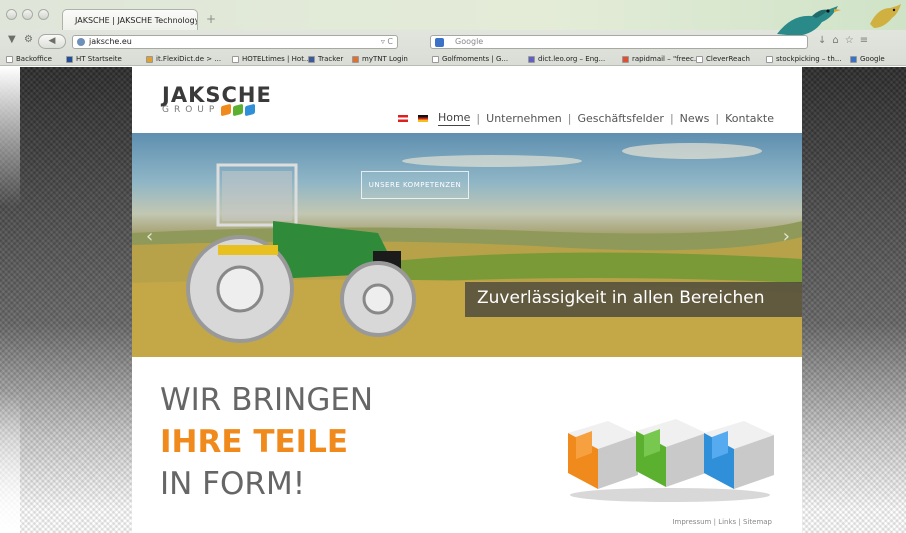 This screenshot has width=906, height=533. What do you see at coordinates (454, 118) in the screenshot?
I see `nav-home: Home` at bounding box center [454, 118].